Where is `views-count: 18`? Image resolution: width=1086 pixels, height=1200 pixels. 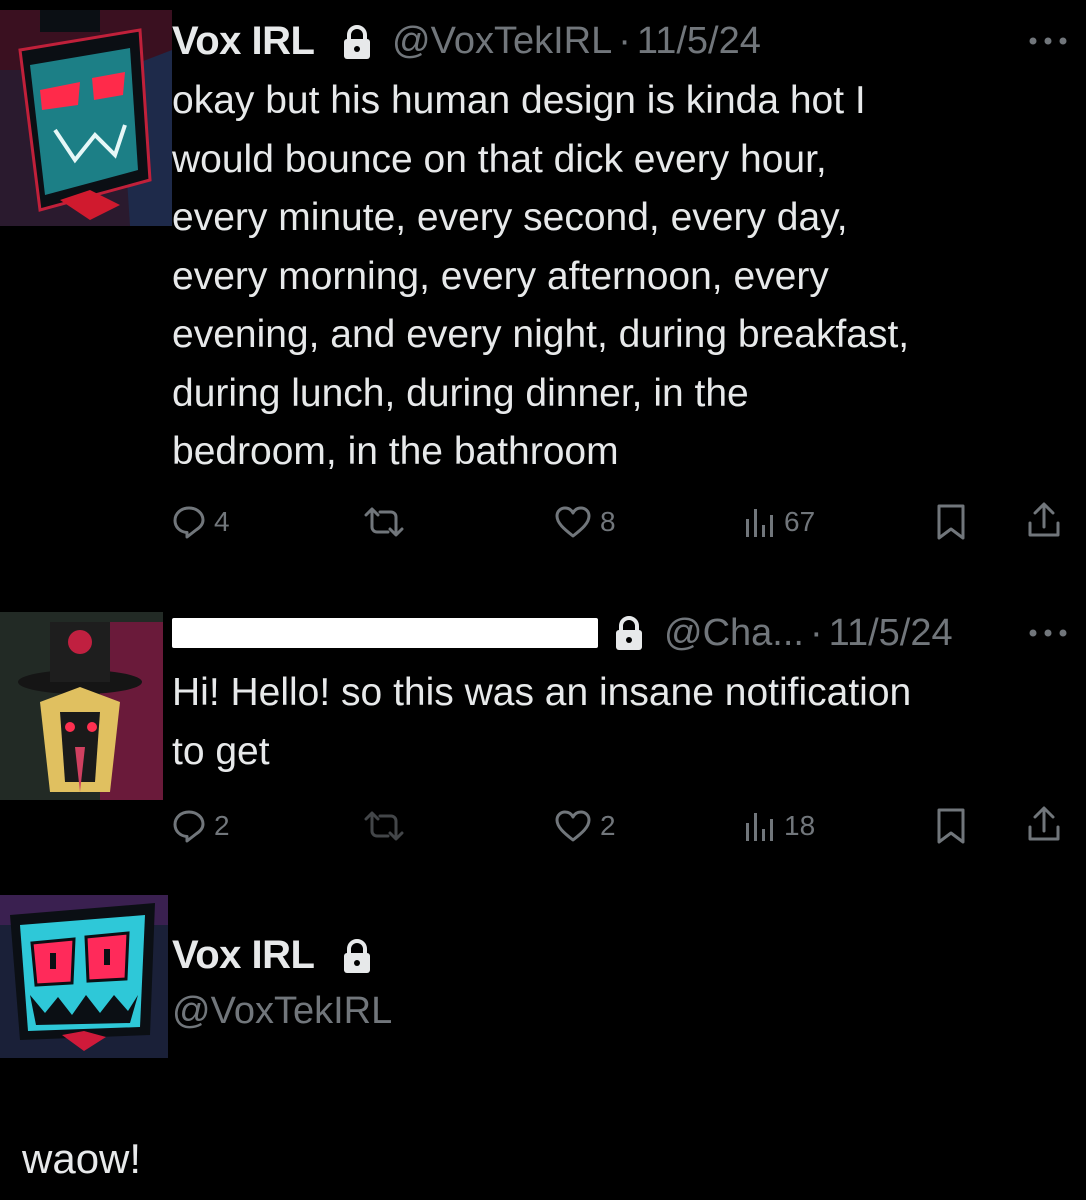 views-count: 18 is located at coordinates (800, 825).